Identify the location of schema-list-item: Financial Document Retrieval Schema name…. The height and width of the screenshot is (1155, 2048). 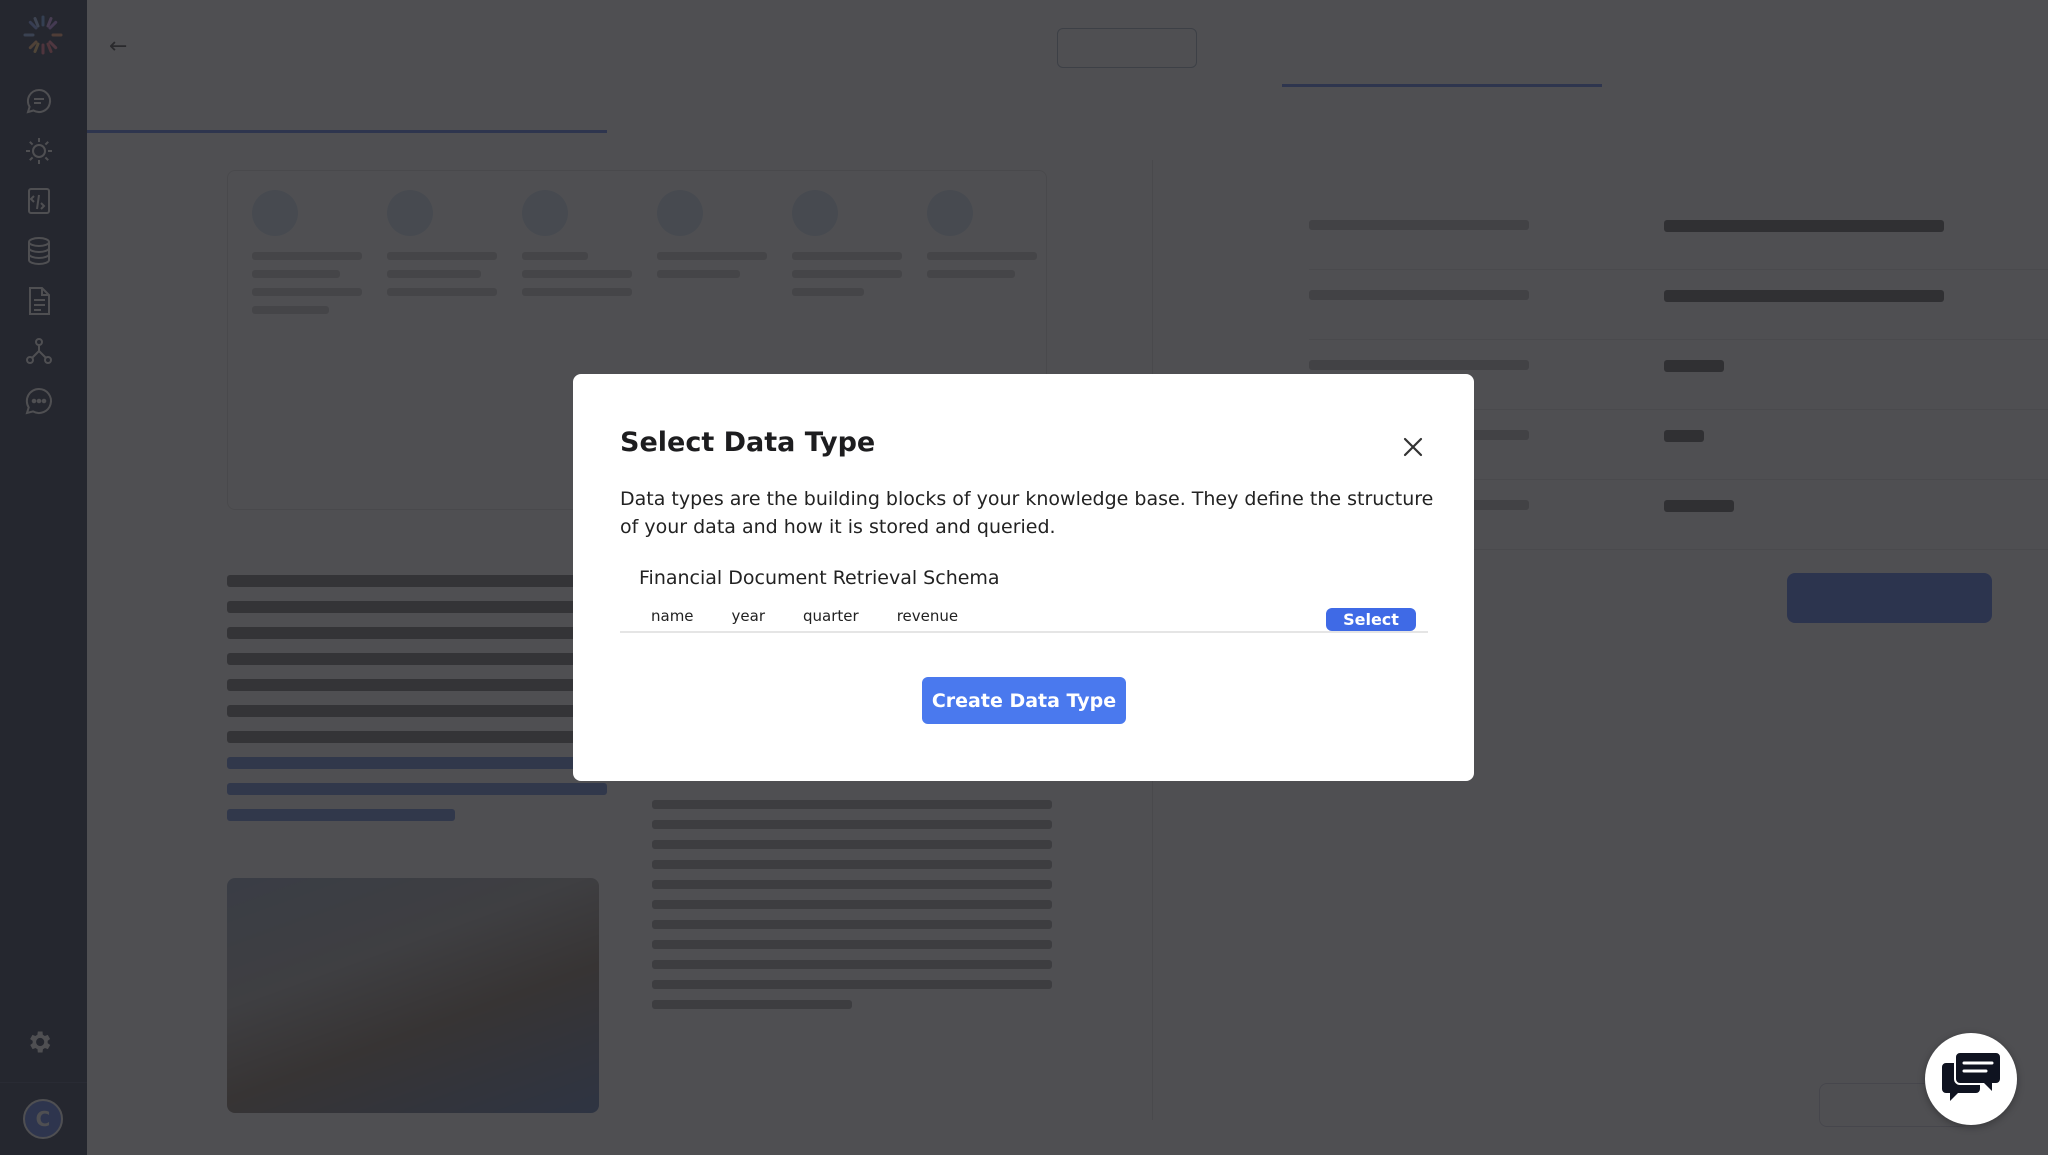
(1024, 600).